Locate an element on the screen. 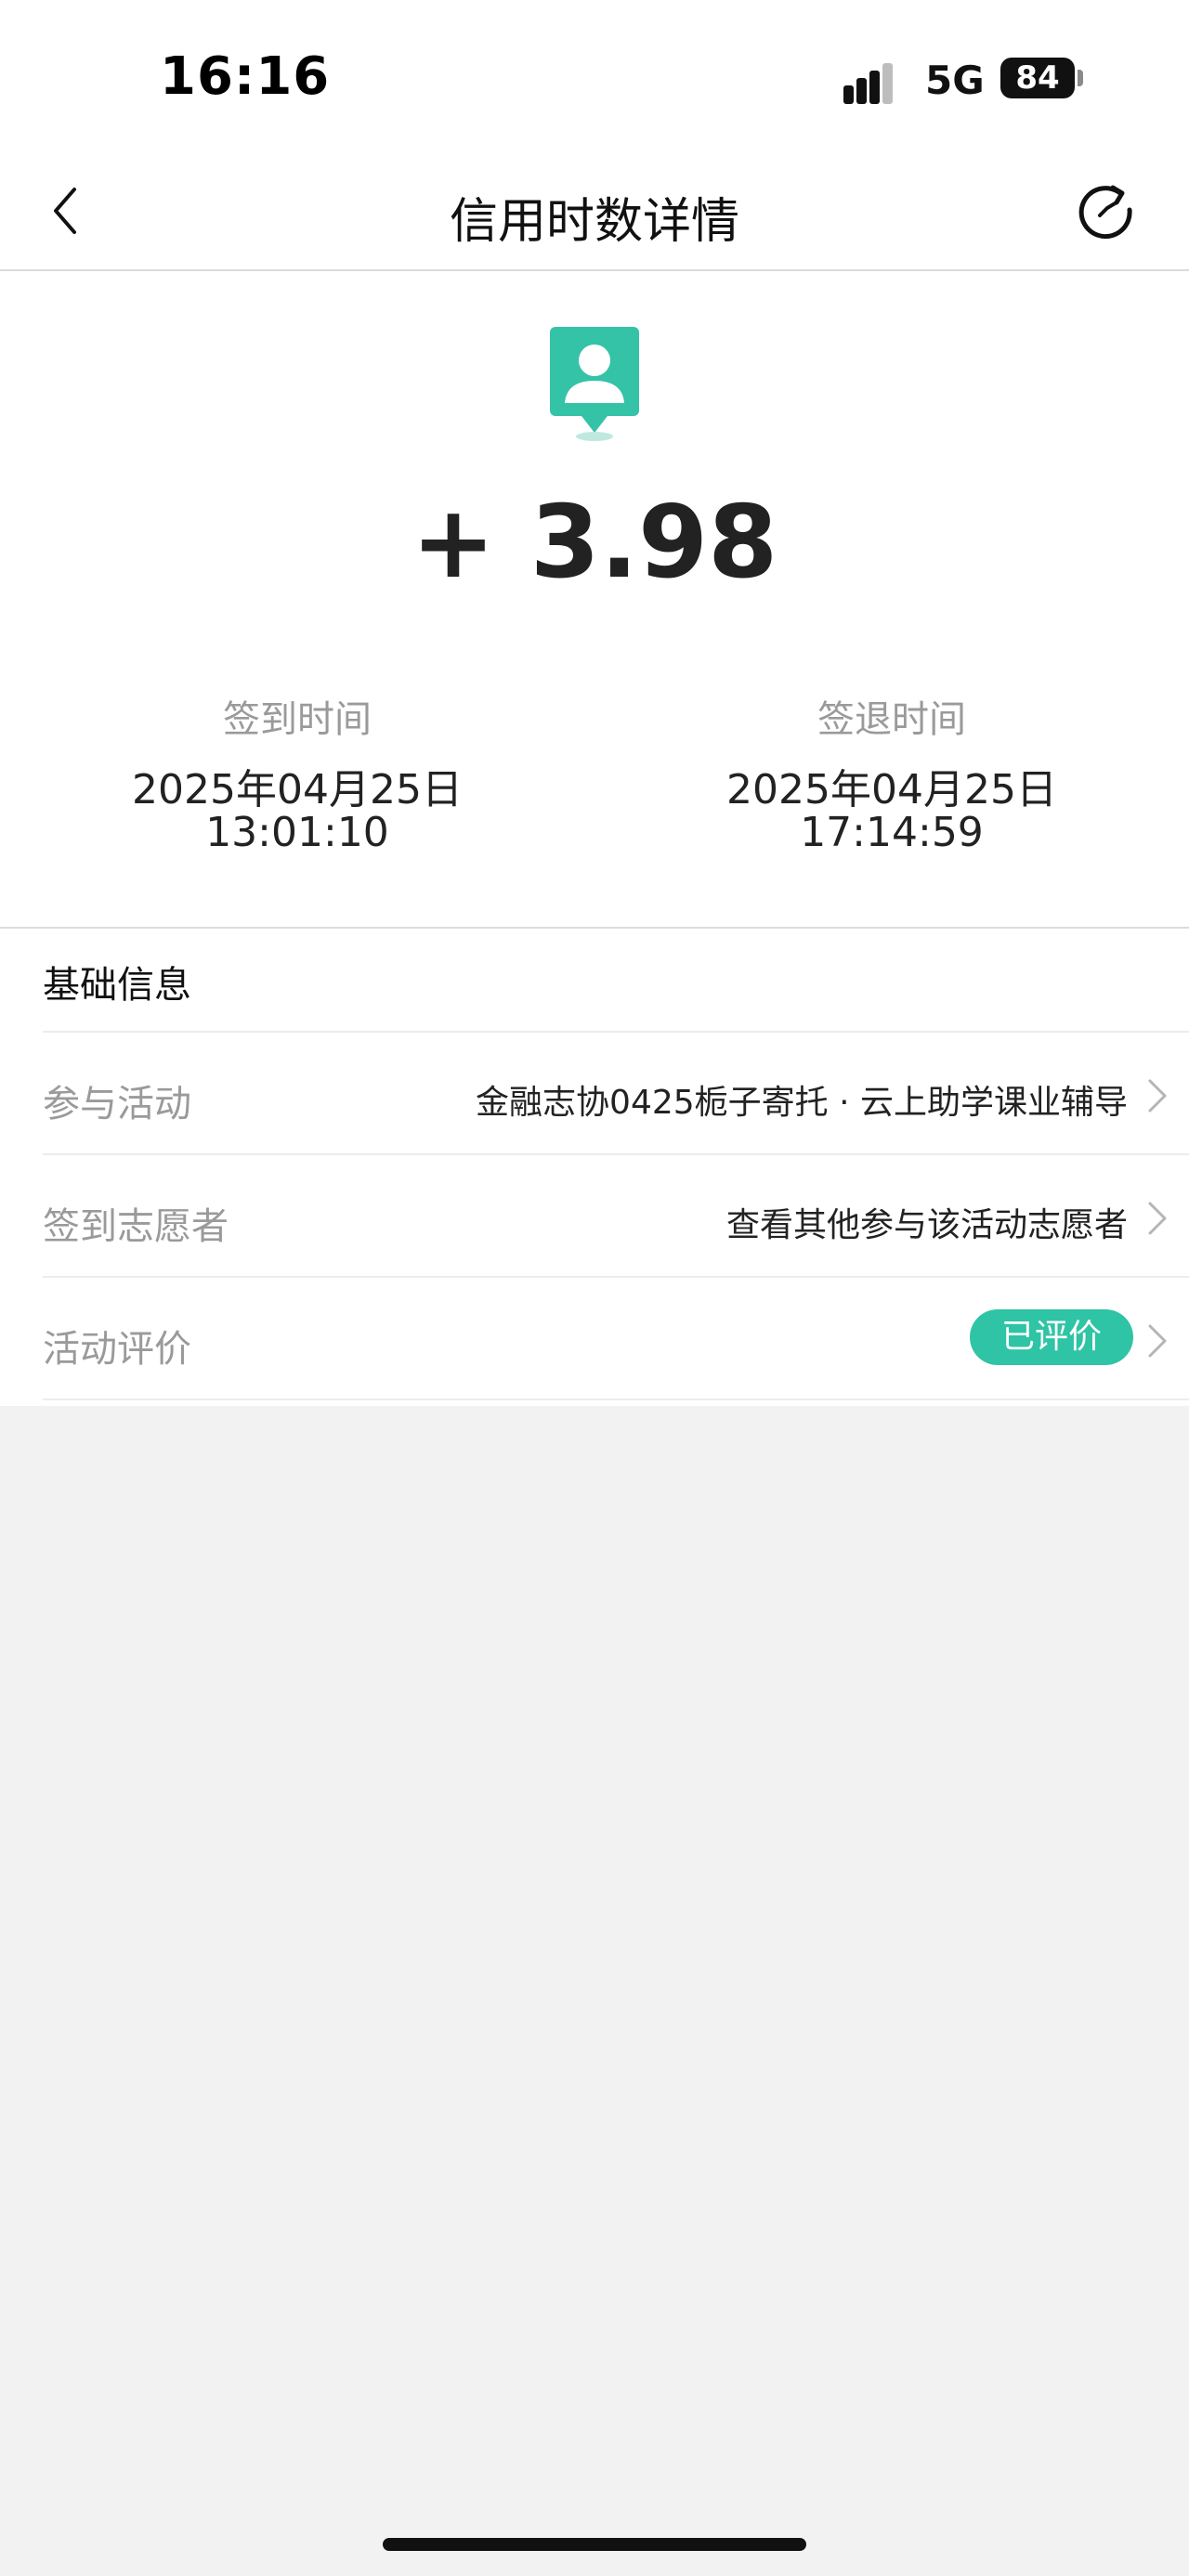 The height and width of the screenshot is (2576, 1189). volunteer-badge-icon is located at coordinates (594, 383).